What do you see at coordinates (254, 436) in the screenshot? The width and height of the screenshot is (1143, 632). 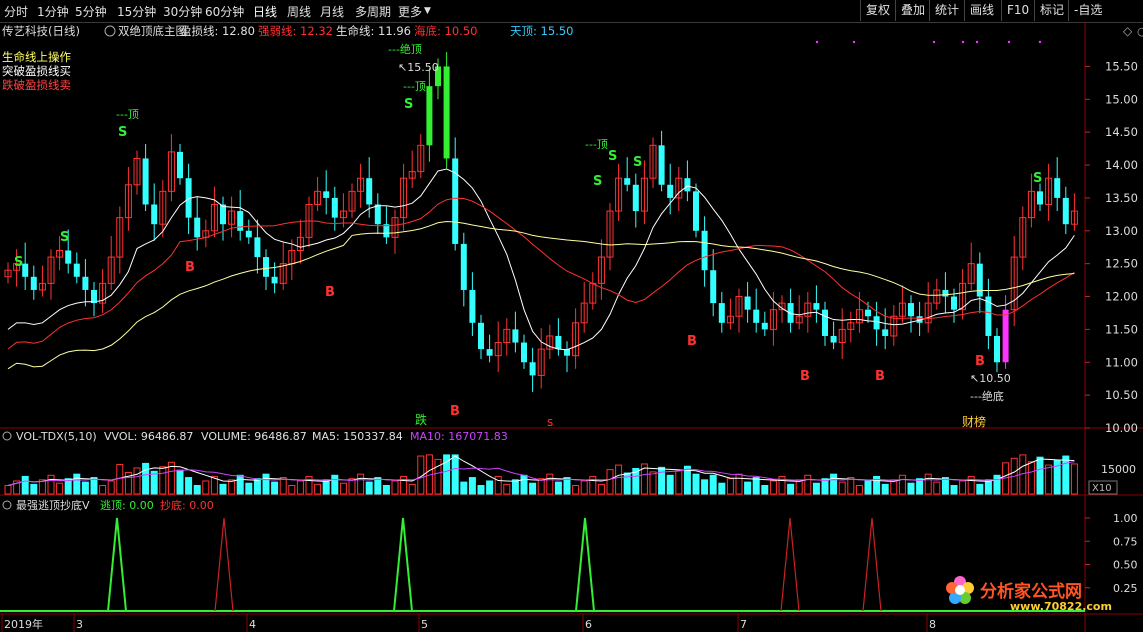 I see `vol-legend-item-1: VOLUME: 96486.87` at bounding box center [254, 436].